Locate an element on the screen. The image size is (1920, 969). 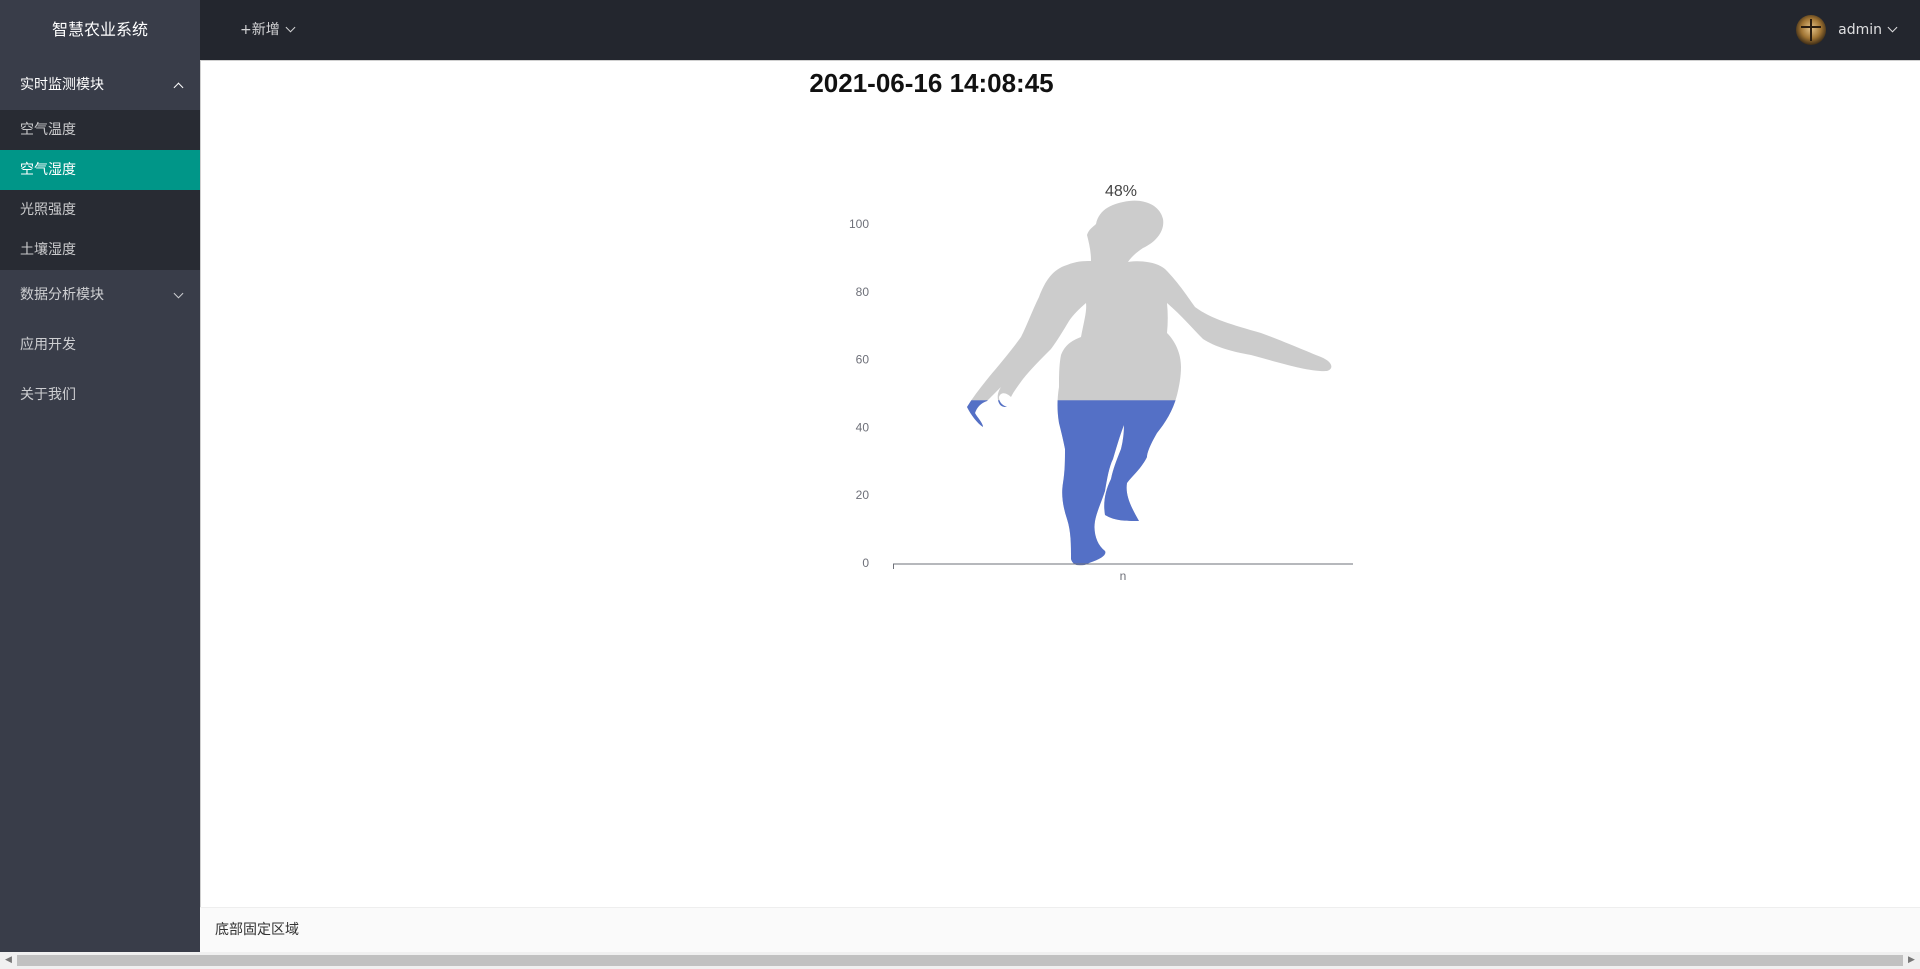
nav-group-label: 数据分析模块 is located at coordinates (62, 295).